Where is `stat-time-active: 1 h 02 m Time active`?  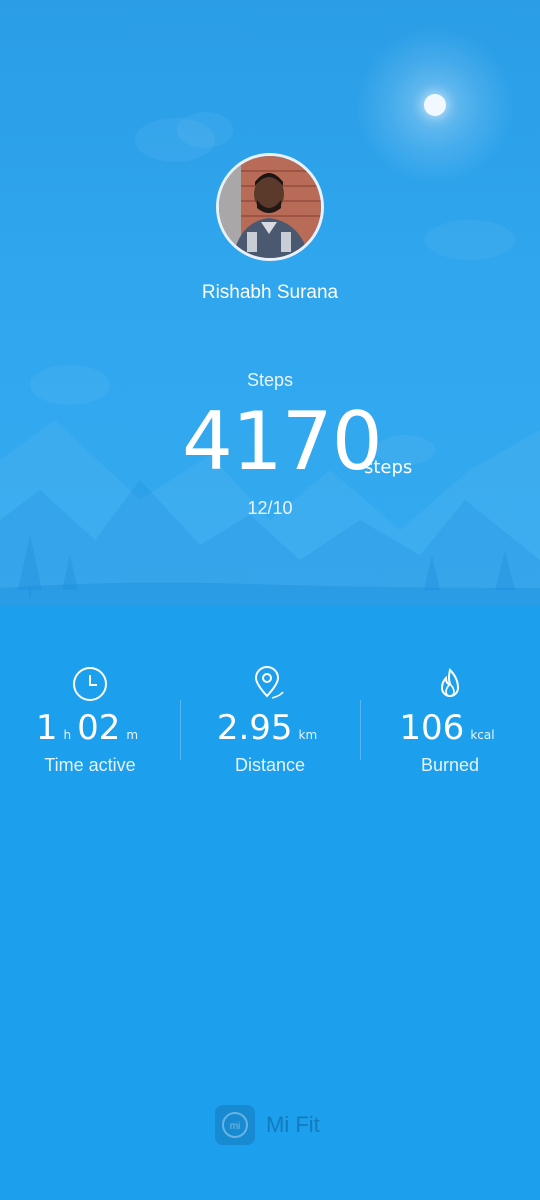 stat-time-active: 1 h 02 m Time active is located at coordinates (90, 725).